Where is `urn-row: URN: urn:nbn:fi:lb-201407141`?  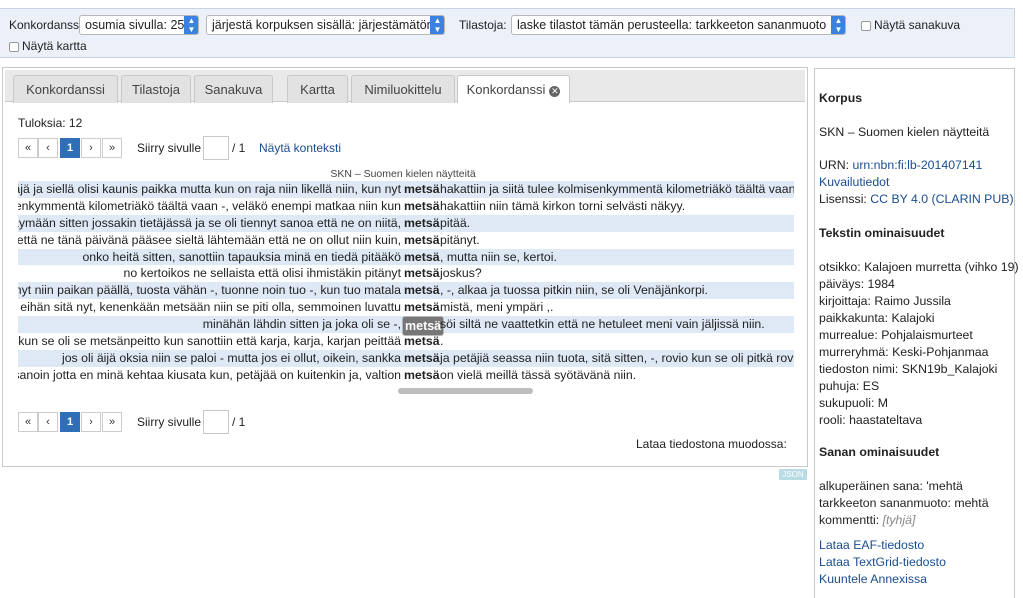
urn-row: URN: urn:nbn:fi:lb-201407141 is located at coordinates (900, 165).